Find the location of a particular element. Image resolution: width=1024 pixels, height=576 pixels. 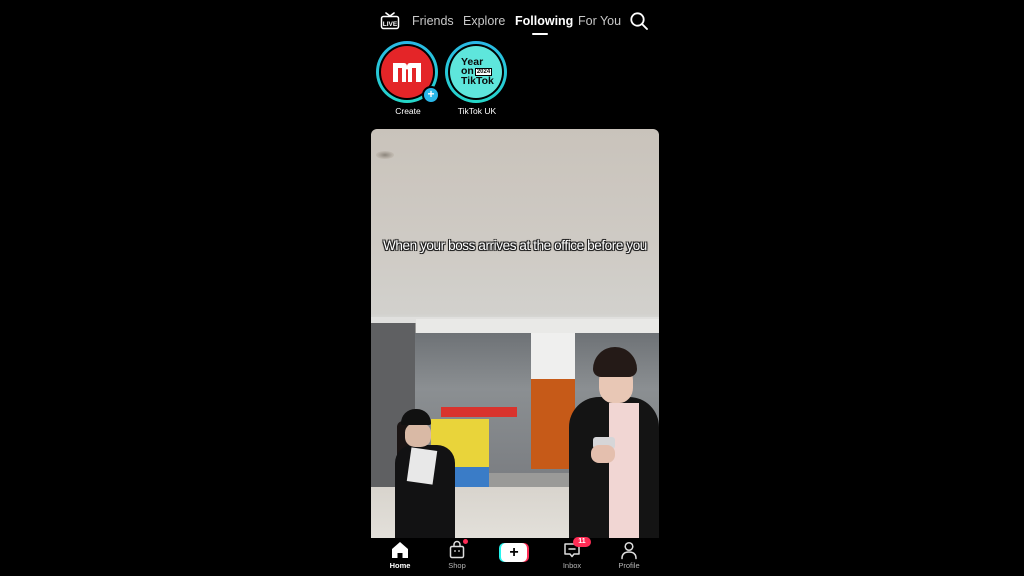

live-icon: LIVE is located at coordinates (390, 21).